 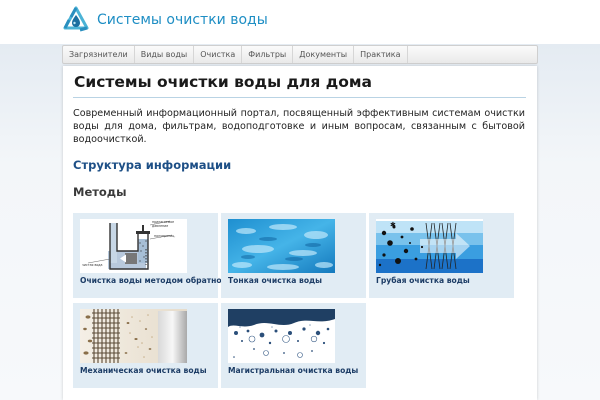 What do you see at coordinates (223, 82) in the screenshot?
I see `page-title: Системы очистки воды для дома` at bounding box center [223, 82].